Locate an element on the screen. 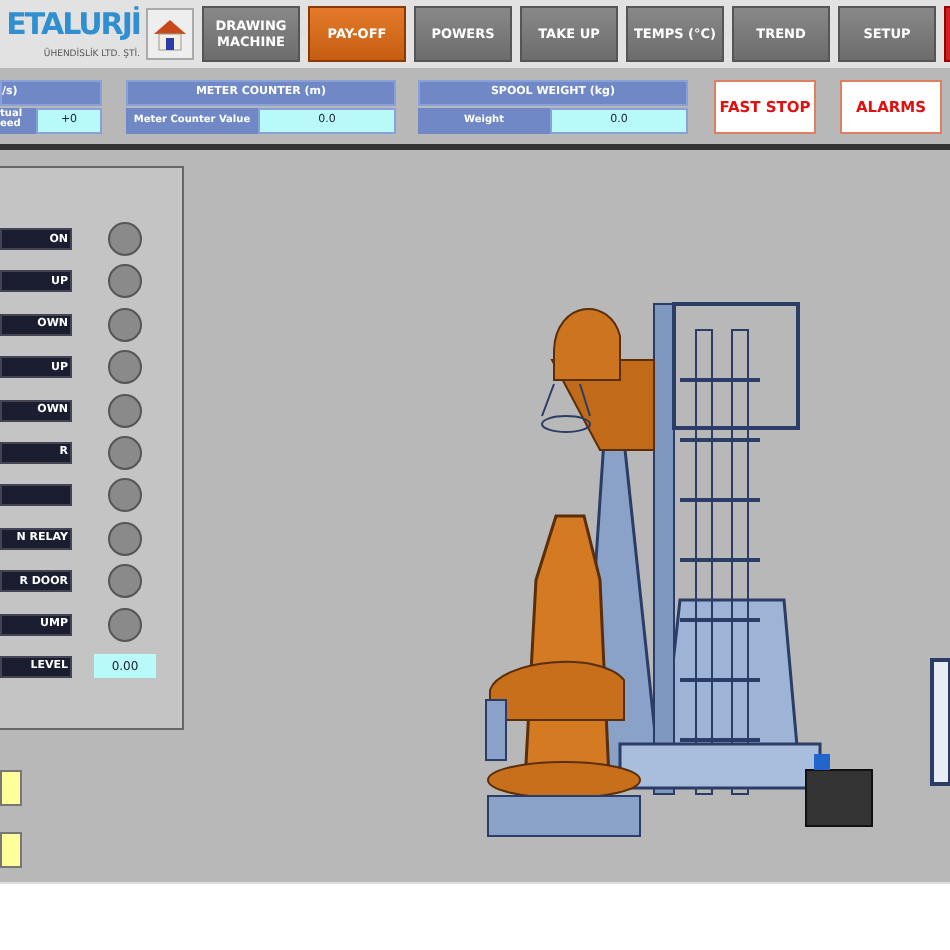  logo-text: ETALURJİ is located at coordinates (73, 25).